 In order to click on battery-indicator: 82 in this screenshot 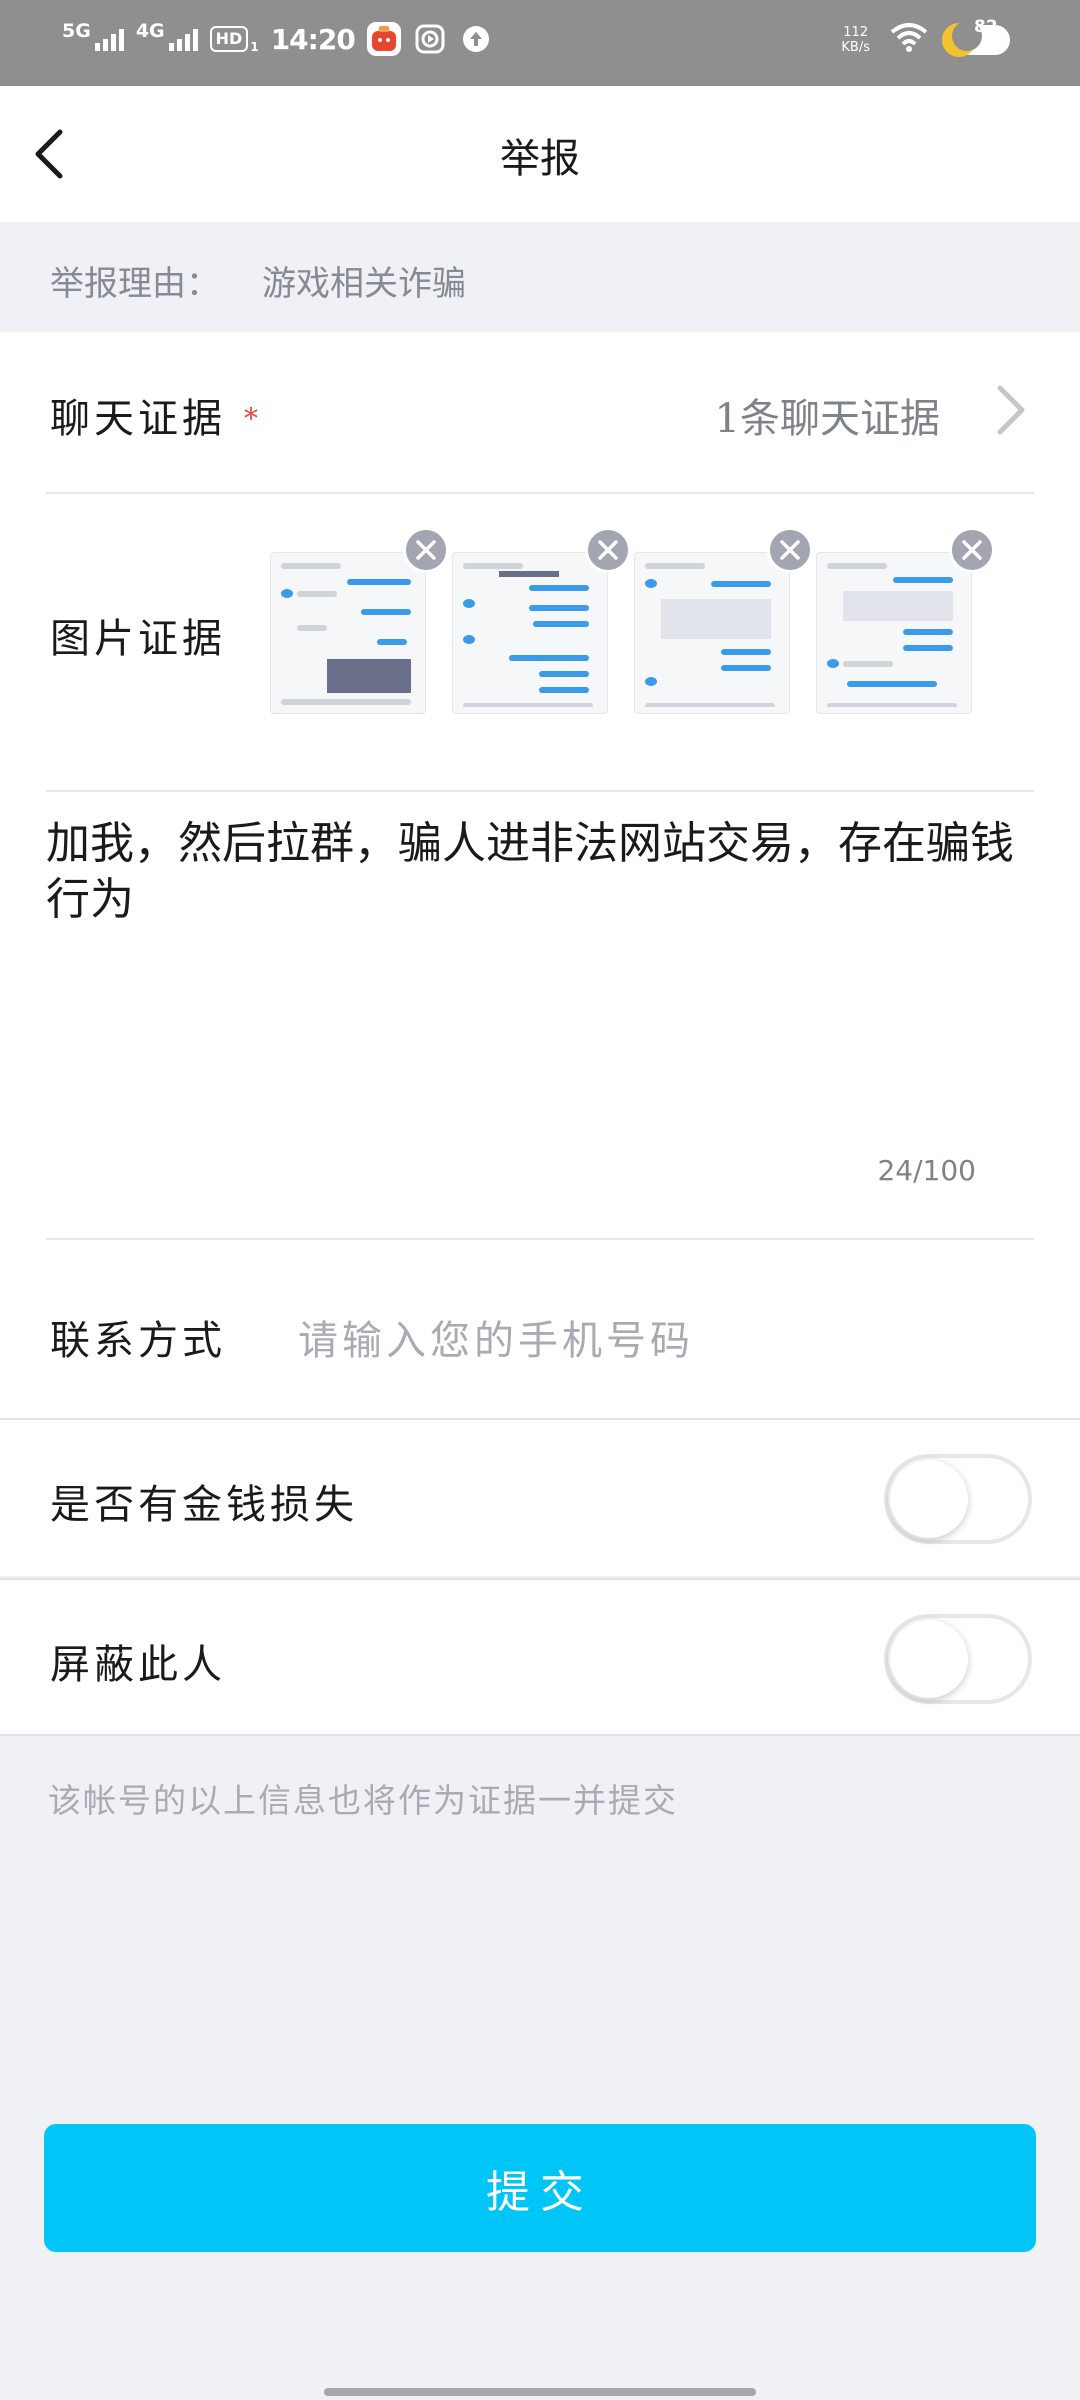, I will do `click(976, 37)`.